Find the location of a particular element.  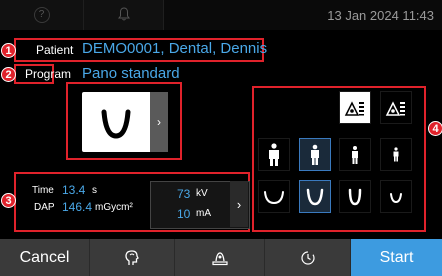

head-position-button is located at coordinates (132, 257).